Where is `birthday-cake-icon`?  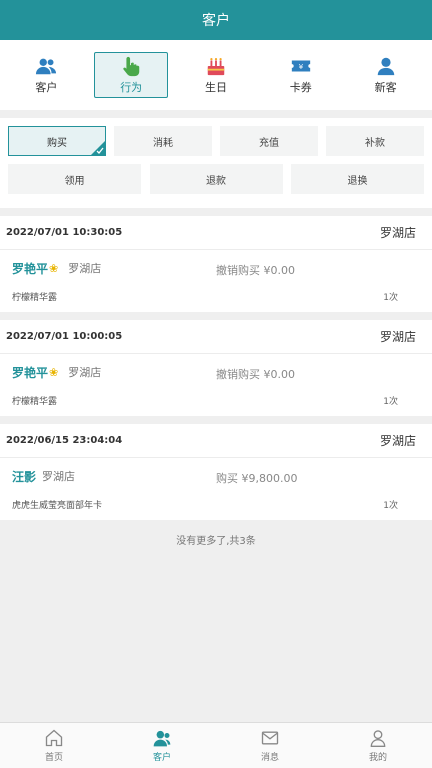
birthday-cake-icon is located at coordinates (216, 67).